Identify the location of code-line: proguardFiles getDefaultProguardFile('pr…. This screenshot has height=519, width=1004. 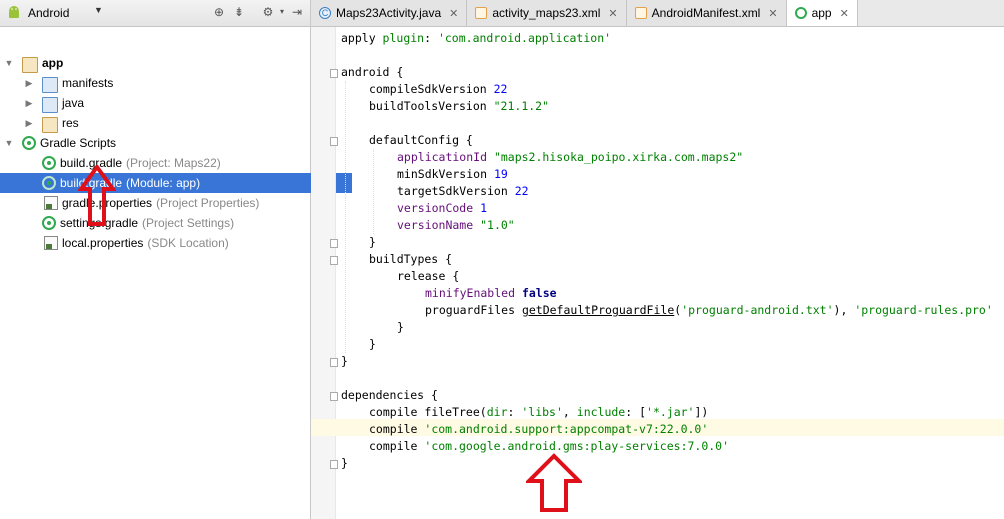
(709, 310).